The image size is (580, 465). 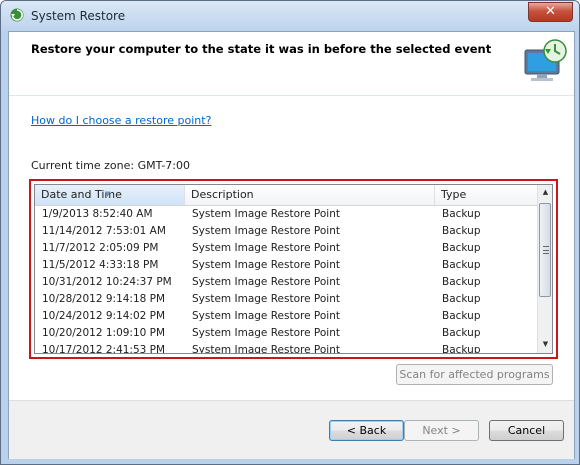 What do you see at coordinates (290, 16) in the screenshot?
I see `title-bar: System Restore ✕` at bounding box center [290, 16].